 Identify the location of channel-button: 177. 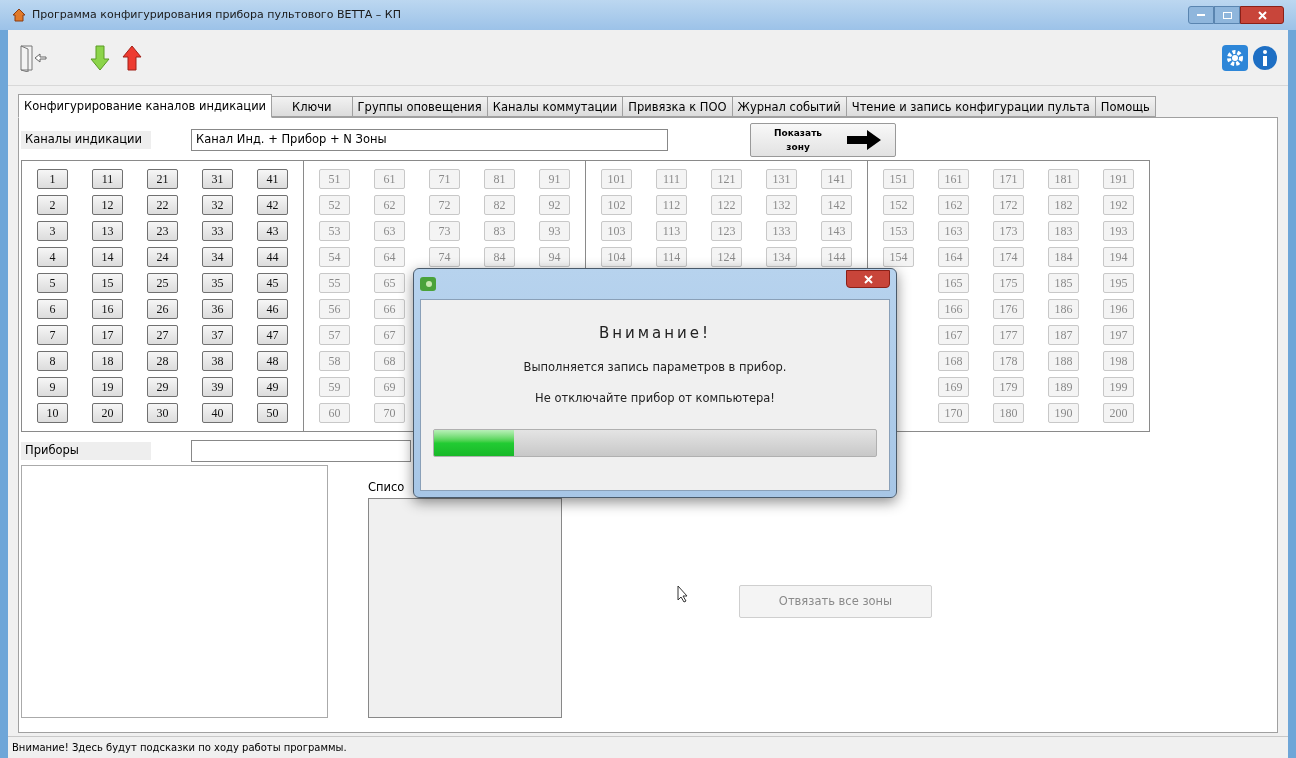
(1008, 335).